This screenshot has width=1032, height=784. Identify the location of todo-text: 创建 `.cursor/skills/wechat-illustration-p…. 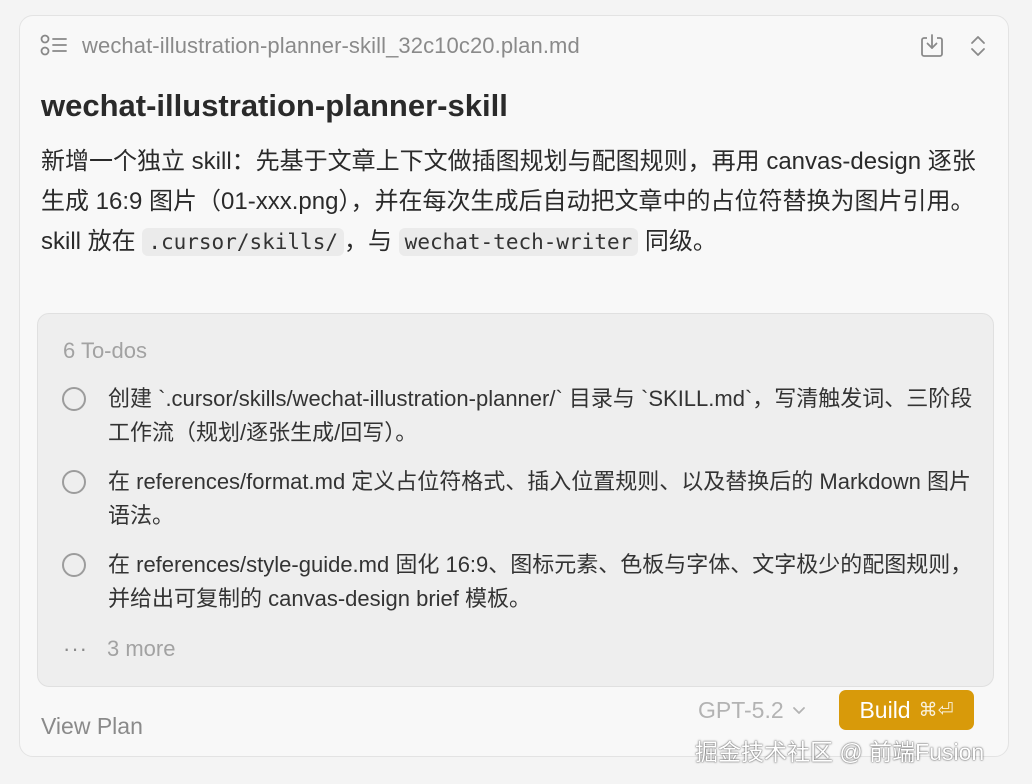
(540, 415).